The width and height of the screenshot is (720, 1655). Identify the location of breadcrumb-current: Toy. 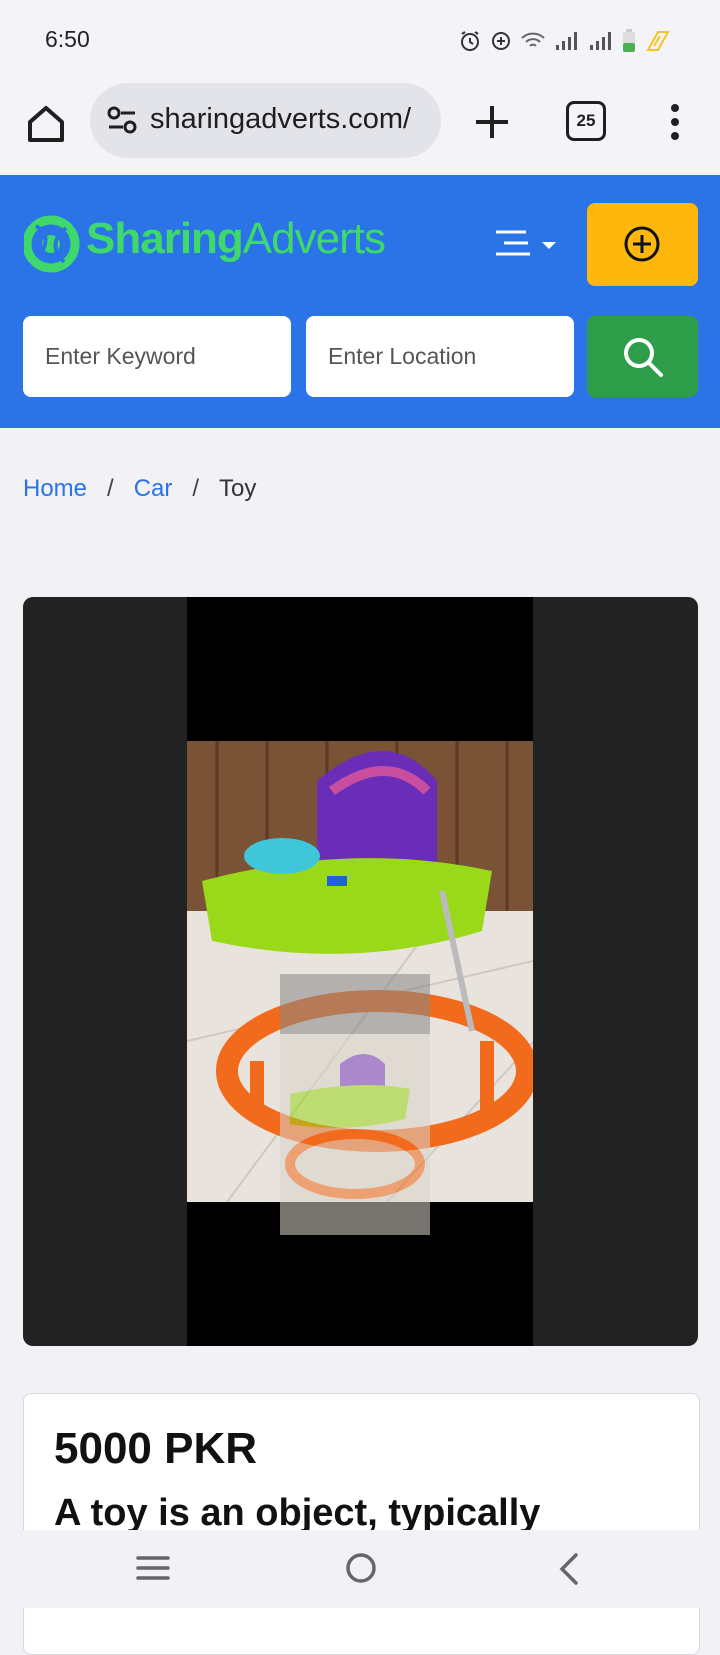
(238, 488).